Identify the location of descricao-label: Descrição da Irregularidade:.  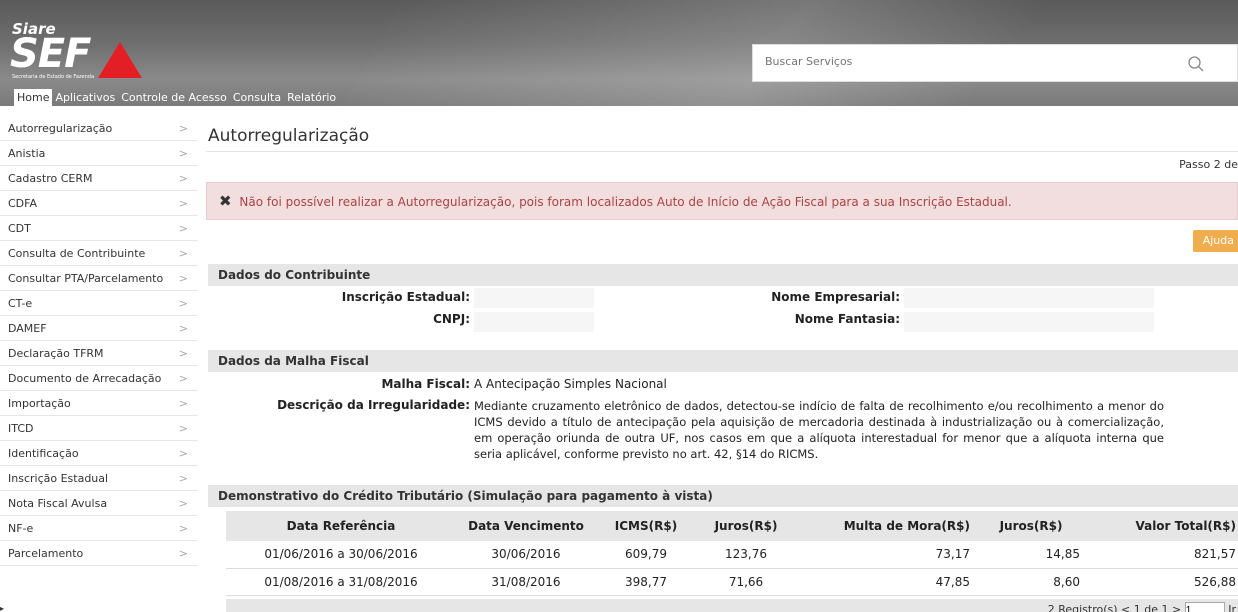
(373, 405).